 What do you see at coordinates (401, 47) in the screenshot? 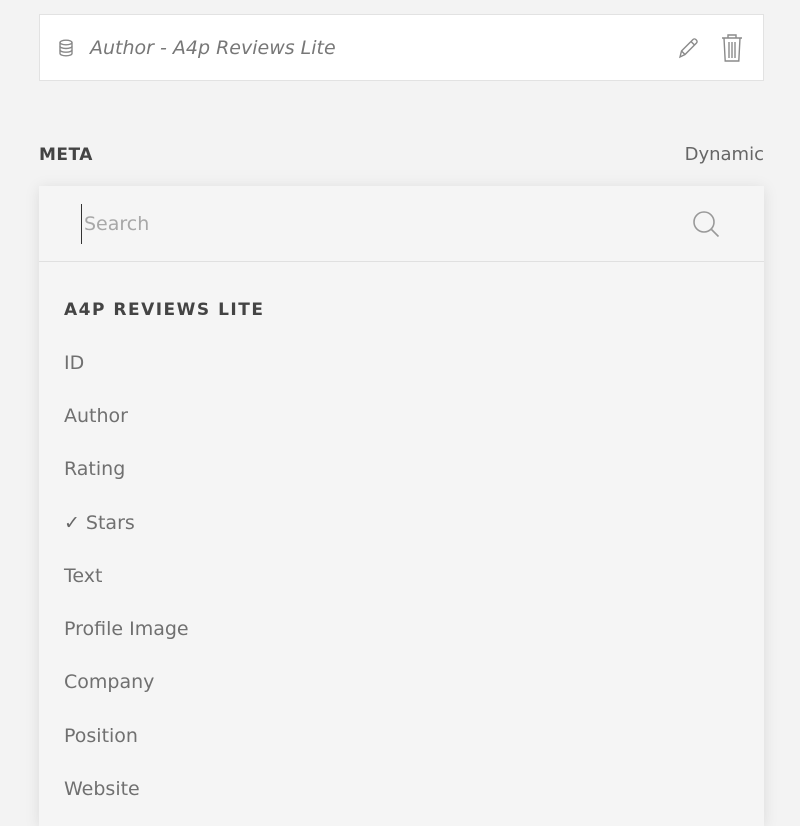
I see `dynamic-source-card: Author - A4p Reviews Lite` at bounding box center [401, 47].